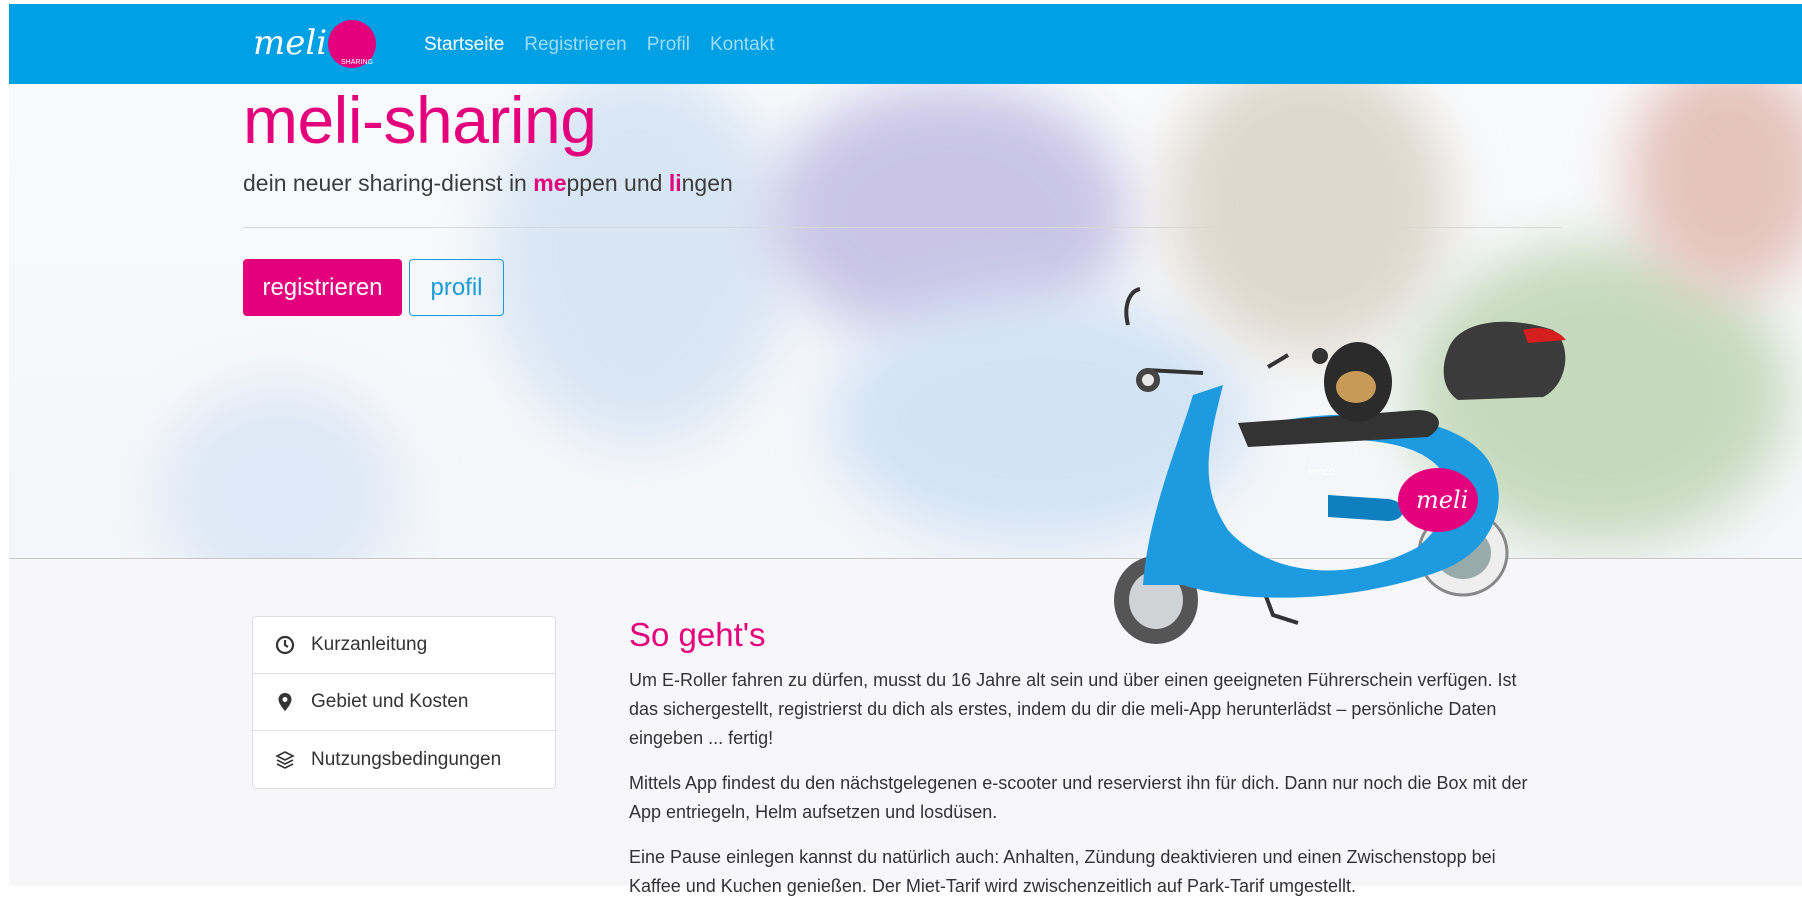  What do you see at coordinates (290, 43) in the screenshot?
I see `logo-text: meli` at bounding box center [290, 43].